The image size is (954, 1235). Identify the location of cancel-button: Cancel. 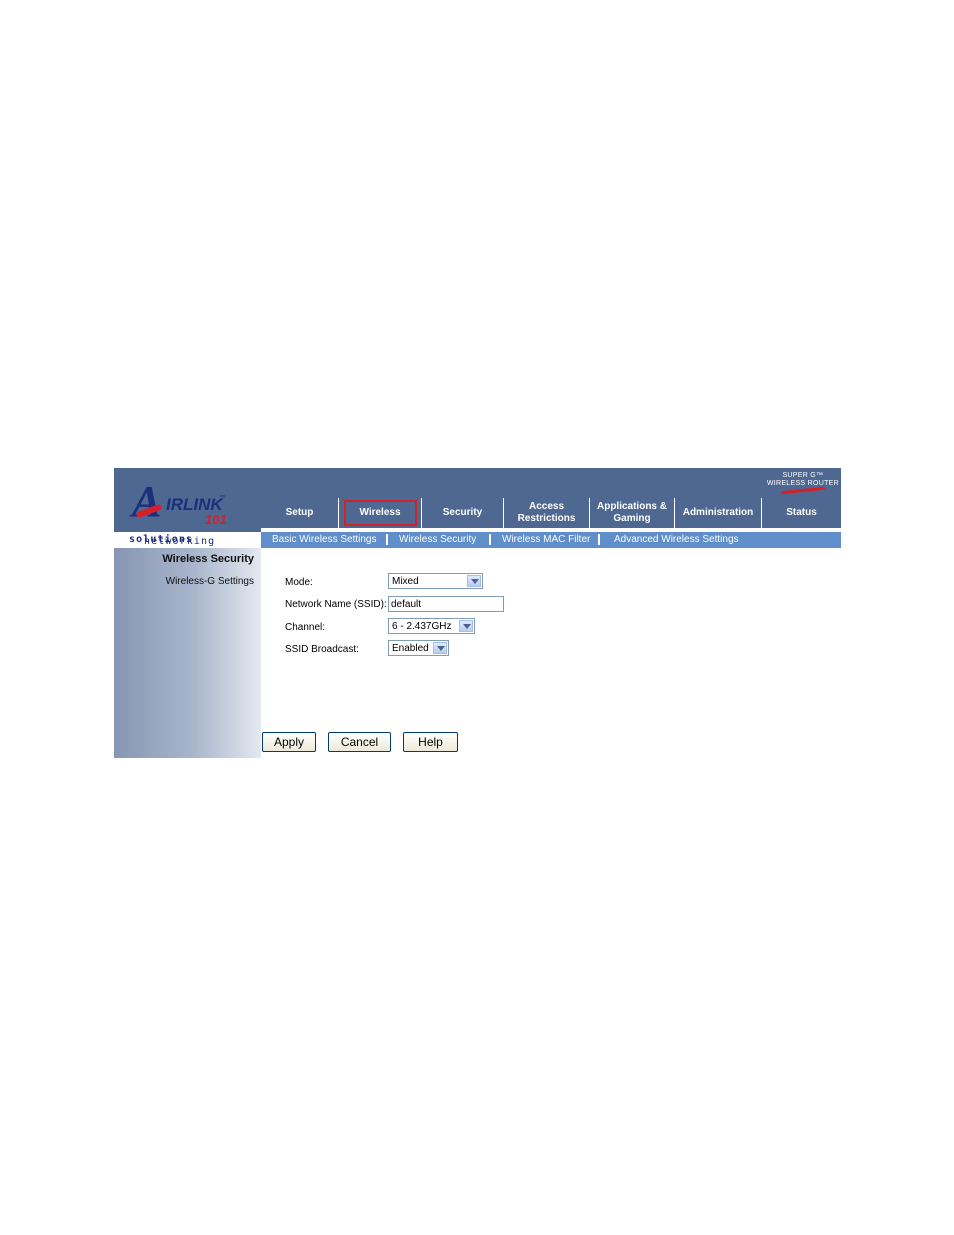
(359, 742).